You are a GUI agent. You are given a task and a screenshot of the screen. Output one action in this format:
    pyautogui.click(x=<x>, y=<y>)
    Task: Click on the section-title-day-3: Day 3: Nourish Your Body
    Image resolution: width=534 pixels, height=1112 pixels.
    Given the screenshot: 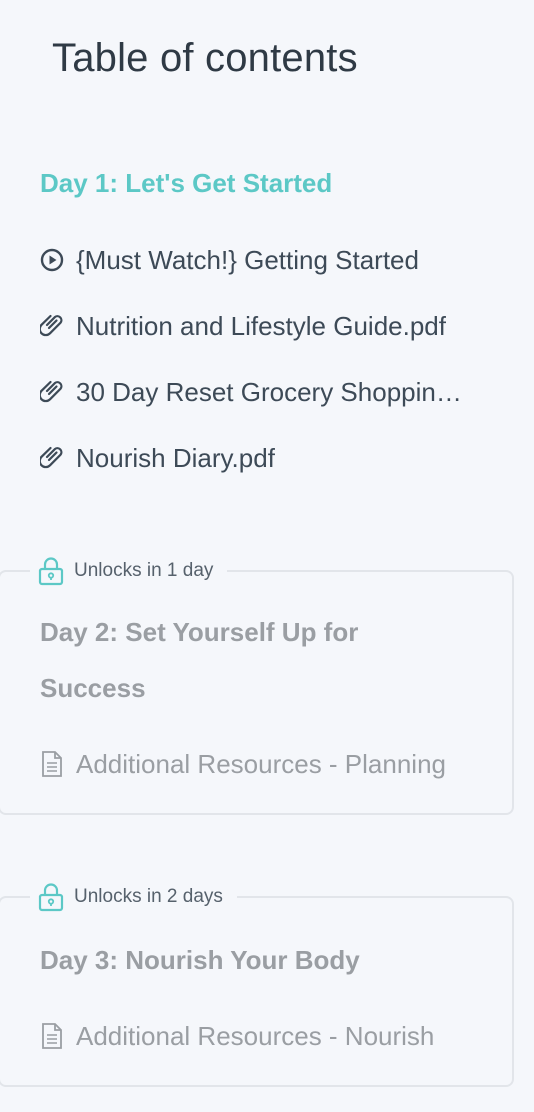 What is the action you would take?
    pyautogui.click(x=200, y=960)
    